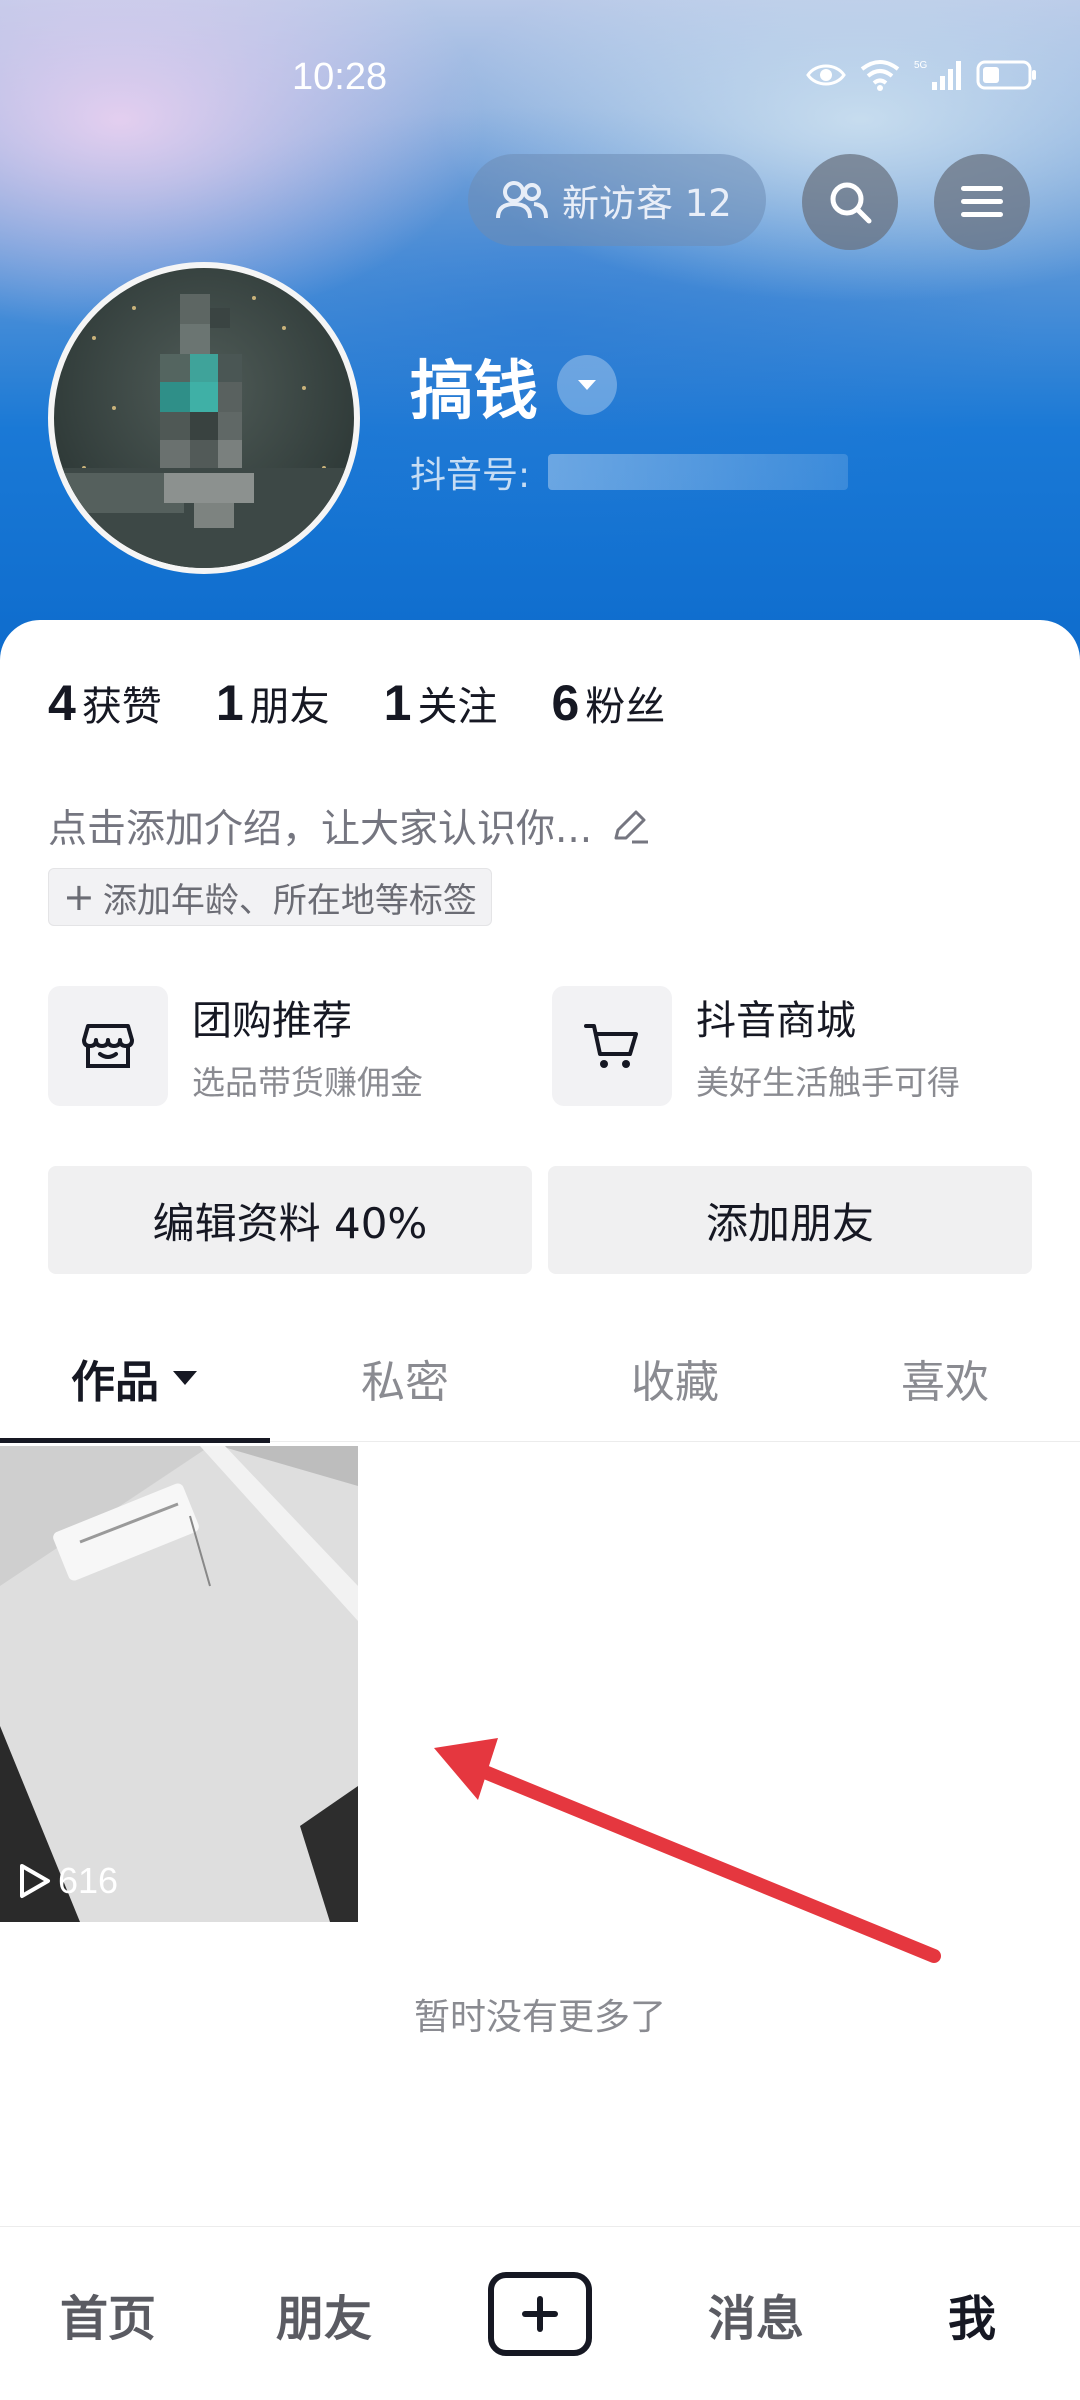  I want to click on plus-icon: +, so click(79, 897).